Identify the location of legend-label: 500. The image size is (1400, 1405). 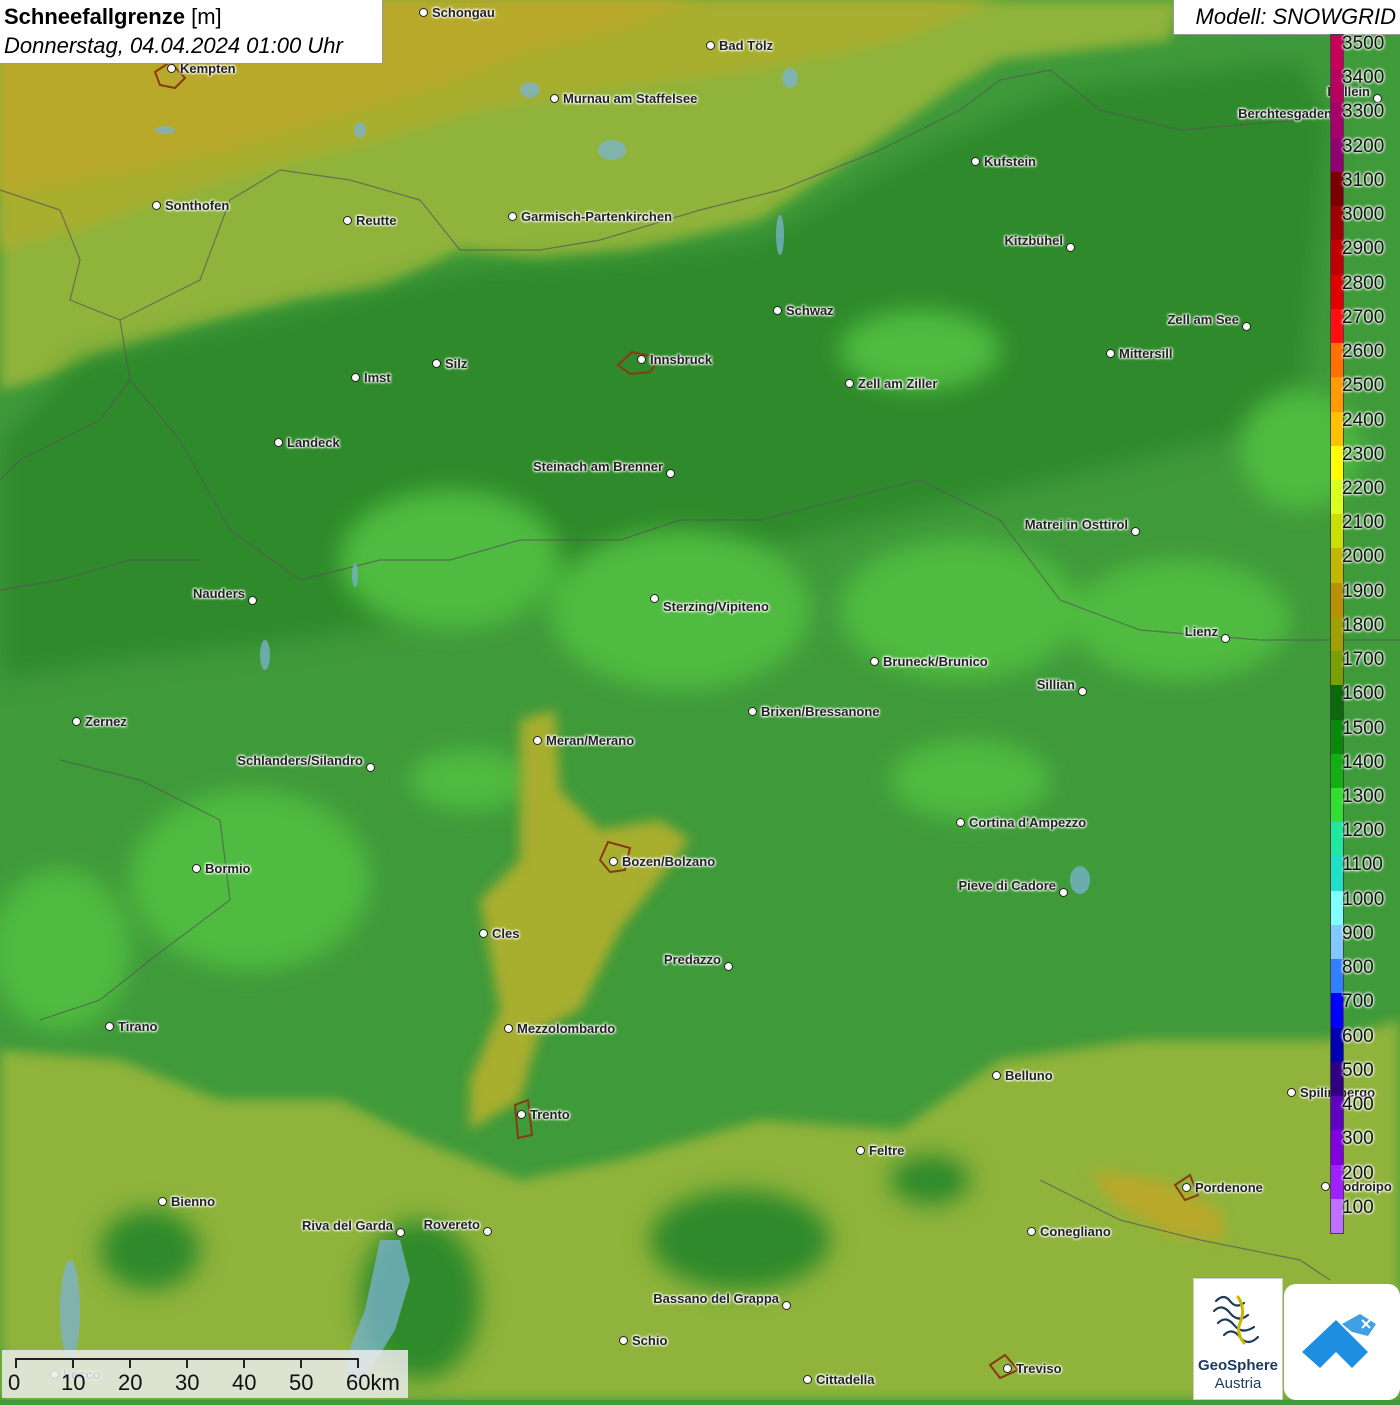
(1358, 1070).